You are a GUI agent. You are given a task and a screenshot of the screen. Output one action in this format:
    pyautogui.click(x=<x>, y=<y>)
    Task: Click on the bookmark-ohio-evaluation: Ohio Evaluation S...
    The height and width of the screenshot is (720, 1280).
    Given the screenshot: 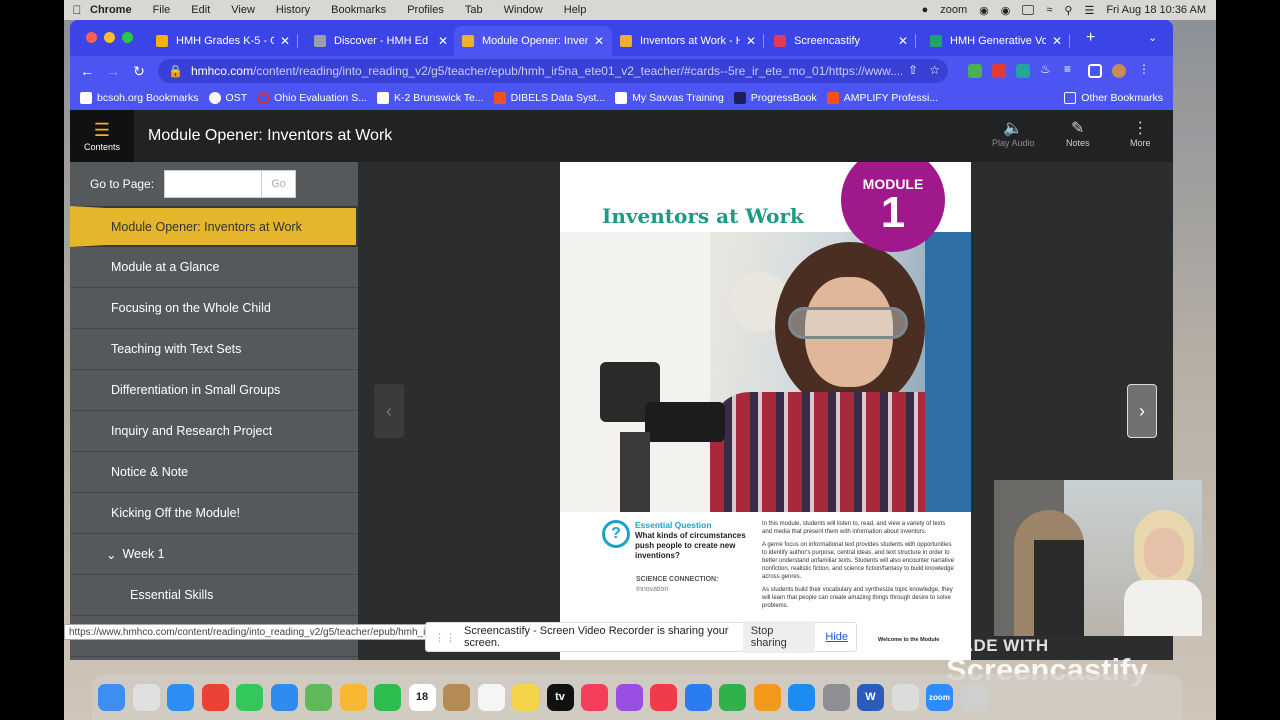 What is the action you would take?
    pyautogui.click(x=312, y=98)
    